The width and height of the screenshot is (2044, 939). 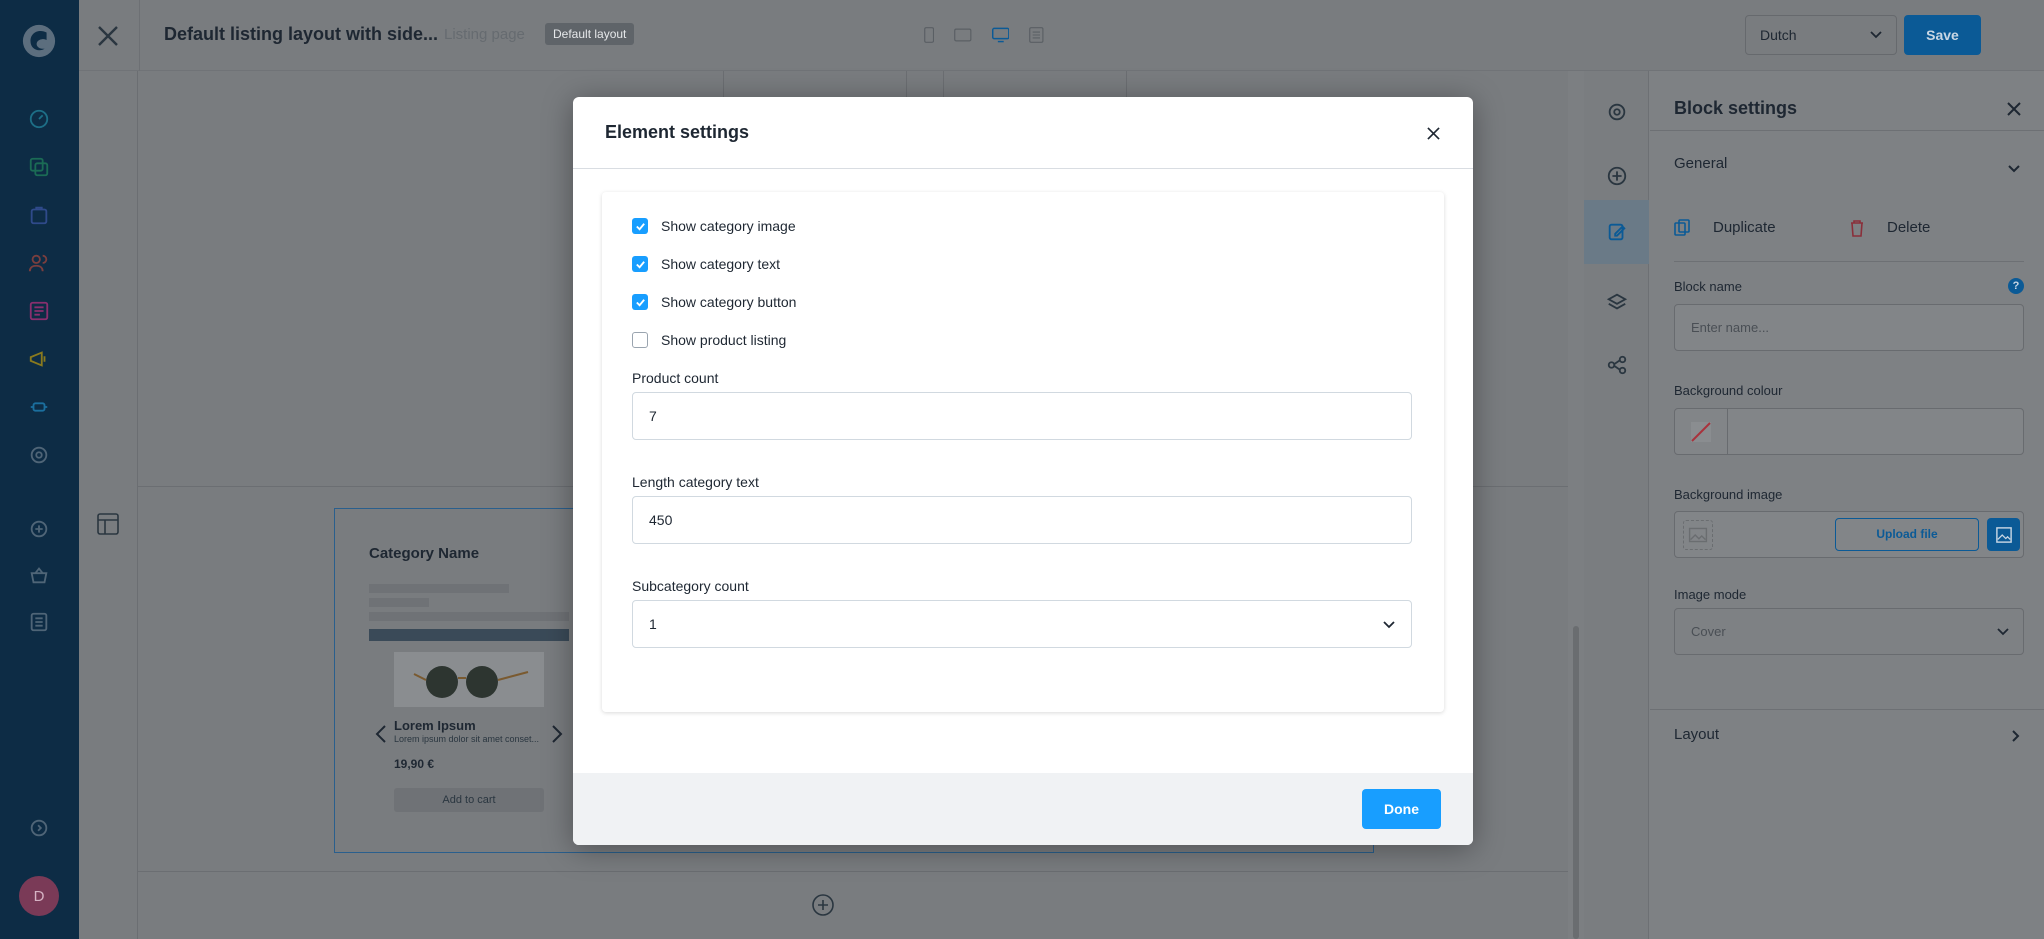 I want to click on layout-assignment-tab, so click(x=1616, y=365).